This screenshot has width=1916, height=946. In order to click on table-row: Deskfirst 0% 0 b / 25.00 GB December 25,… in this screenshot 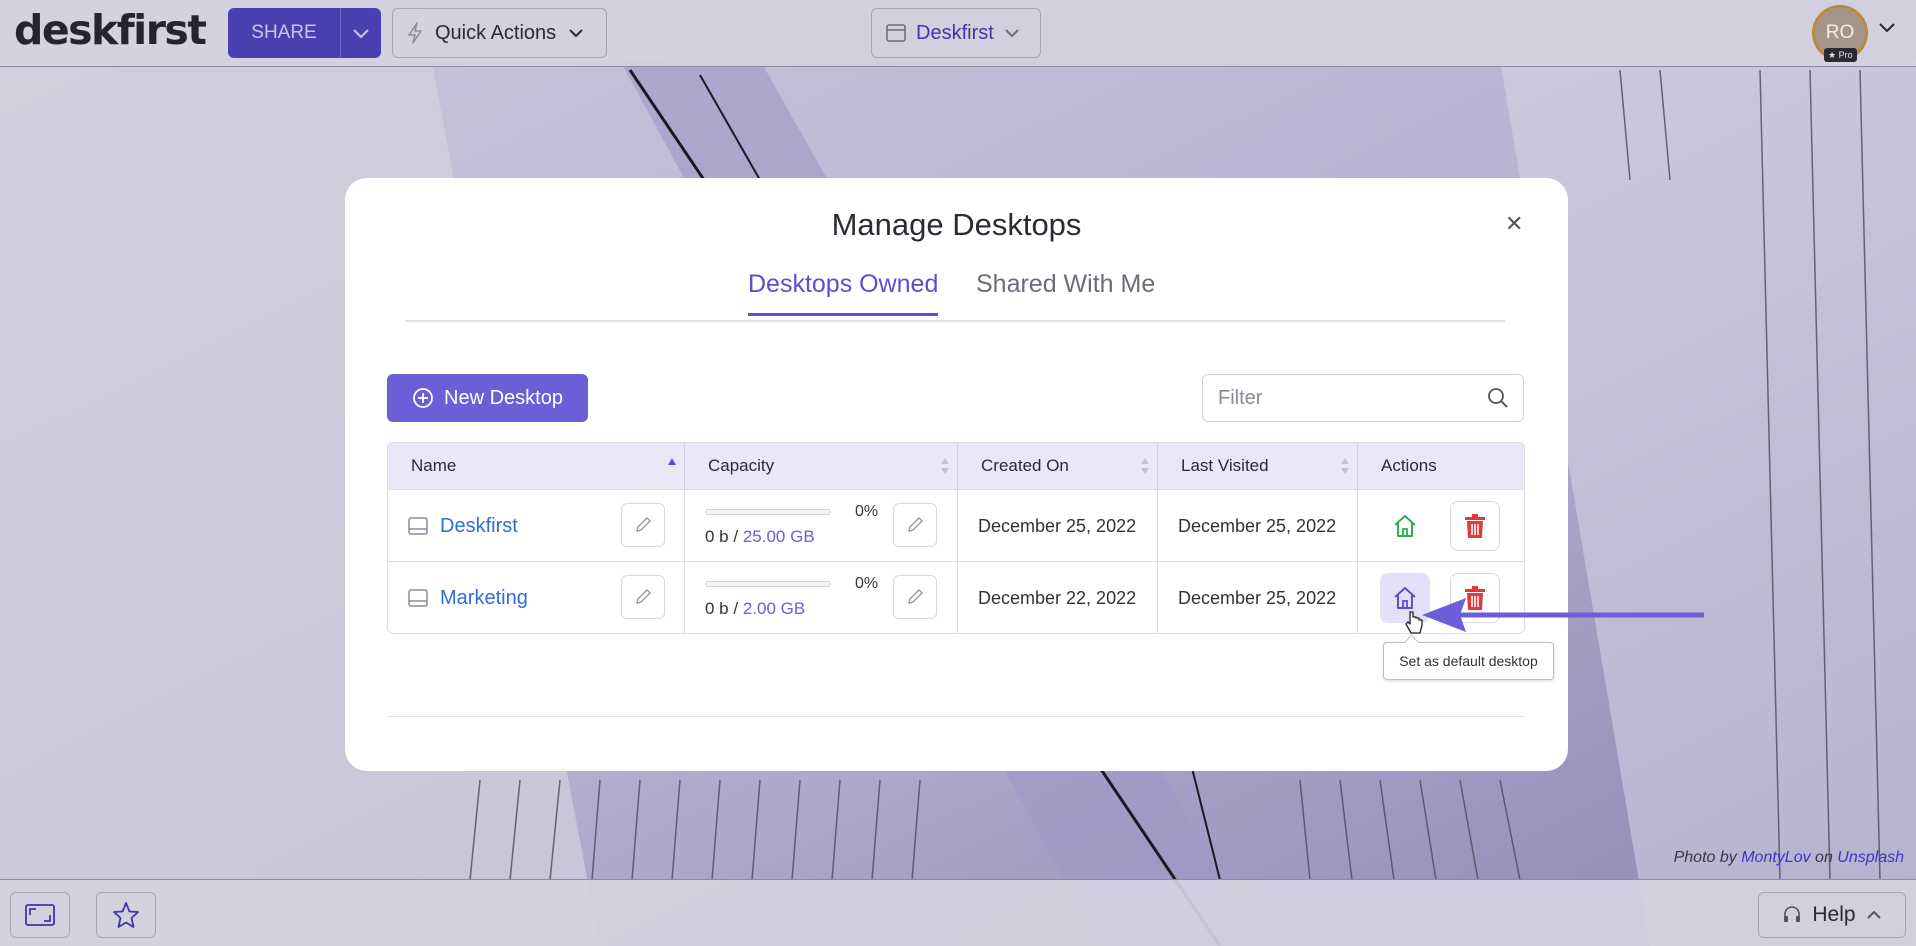, I will do `click(956, 525)`.